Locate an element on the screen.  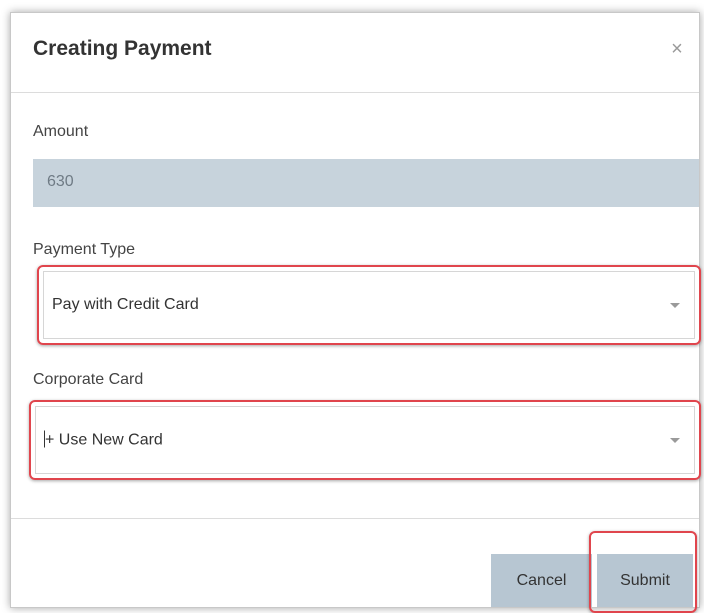
payment-type-select: Pay with Credit Card is located at coordinates (369, 305).